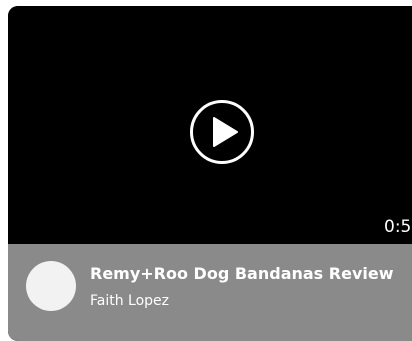 The height and width of the screenshot is (341, 412). I want to click on video-duration: 0:5, so click(398, 227).